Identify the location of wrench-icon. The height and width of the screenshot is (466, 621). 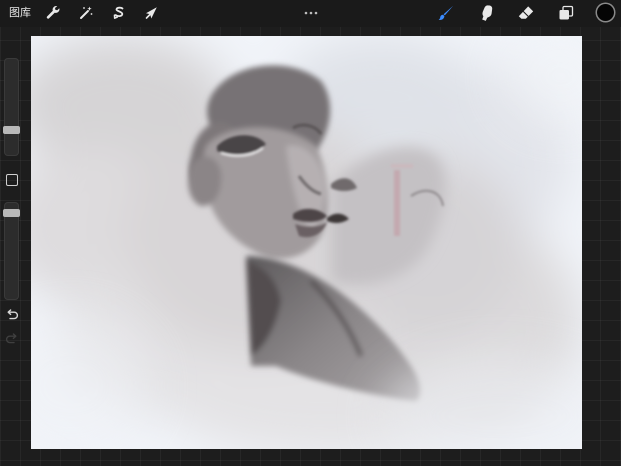
(53, 12).